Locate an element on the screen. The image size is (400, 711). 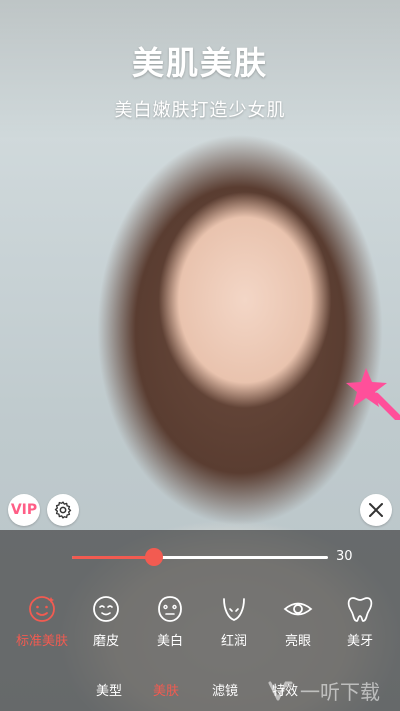
tool-rosy: 红润 is located at coordinates (234, 621).